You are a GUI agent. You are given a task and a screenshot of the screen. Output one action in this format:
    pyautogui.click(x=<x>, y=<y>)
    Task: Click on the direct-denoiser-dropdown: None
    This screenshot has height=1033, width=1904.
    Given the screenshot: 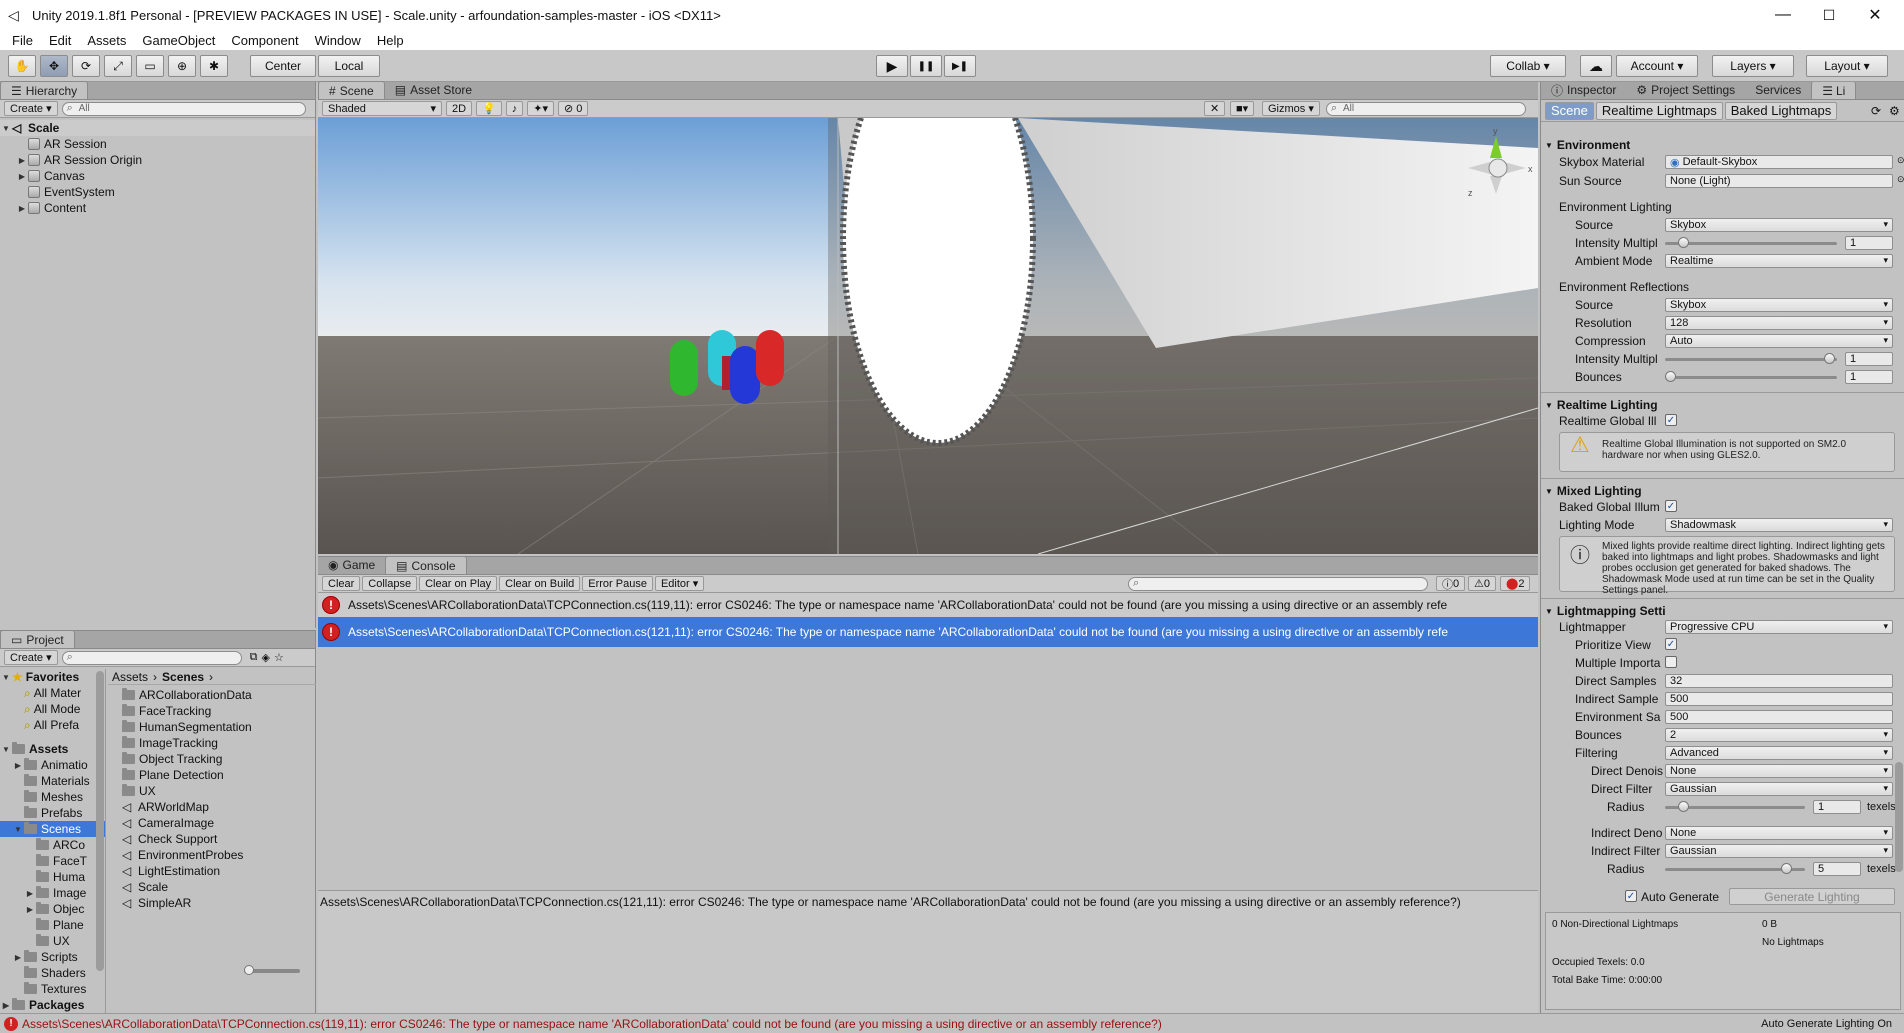 What is the action you would take?
    pyautogui.click(x=1779, y=771)
    